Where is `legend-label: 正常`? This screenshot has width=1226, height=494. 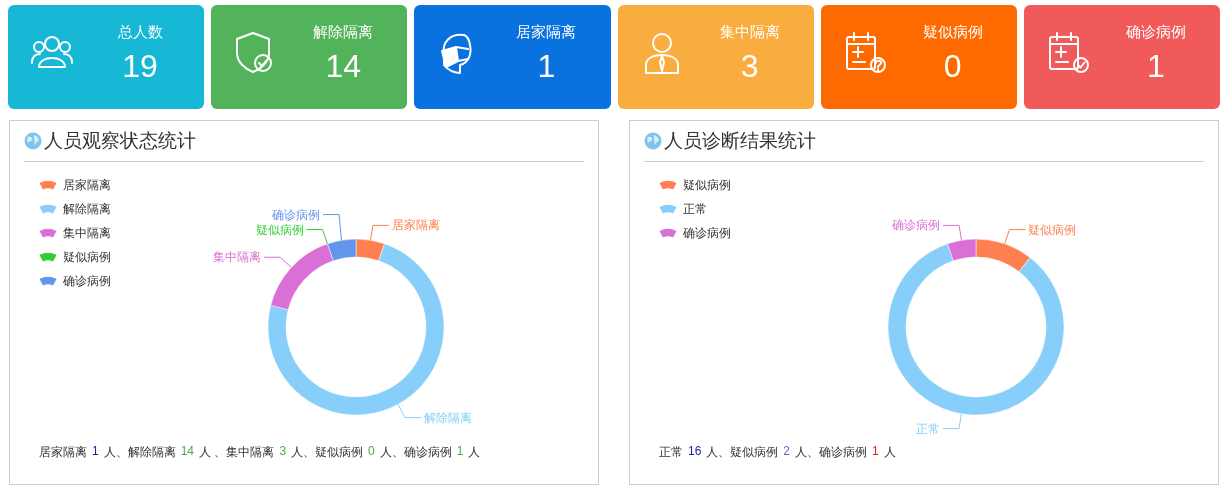 legend-label: 正常 is located at coordinates (695, 209).